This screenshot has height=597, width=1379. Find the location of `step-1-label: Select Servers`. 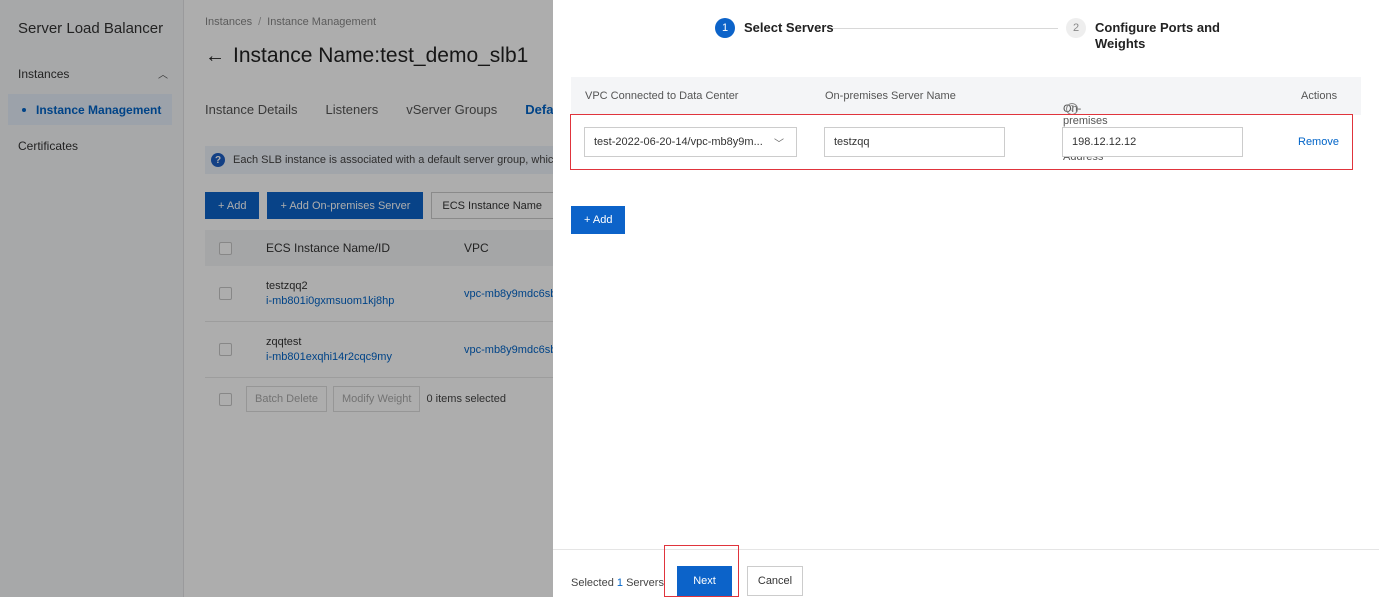

step-1-label: Select Servers is located at coordinates (789, 27).